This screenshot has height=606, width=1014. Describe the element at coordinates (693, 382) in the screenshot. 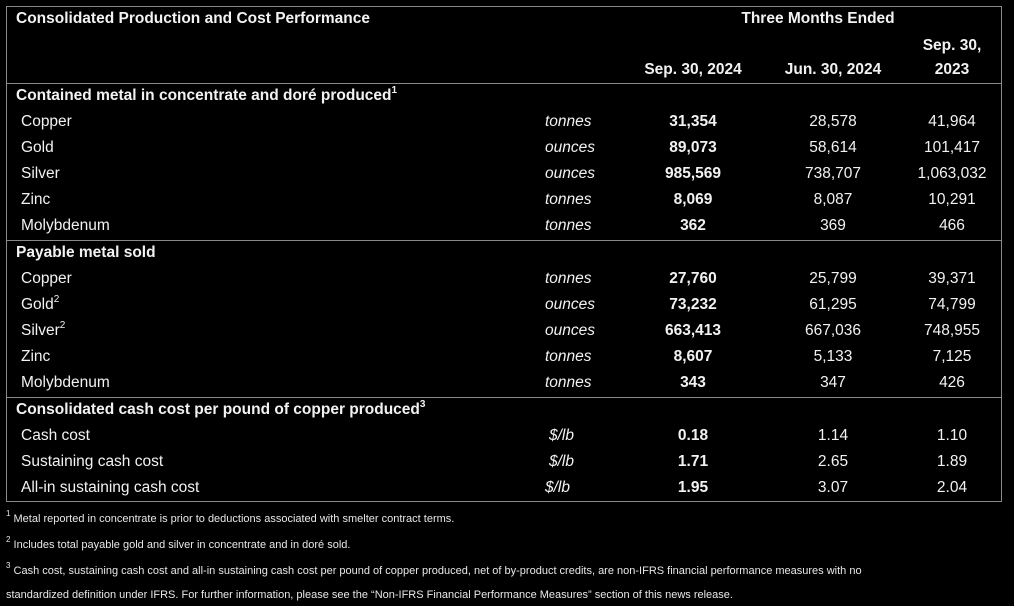

I see `value-sep-2024: 343` at that location.